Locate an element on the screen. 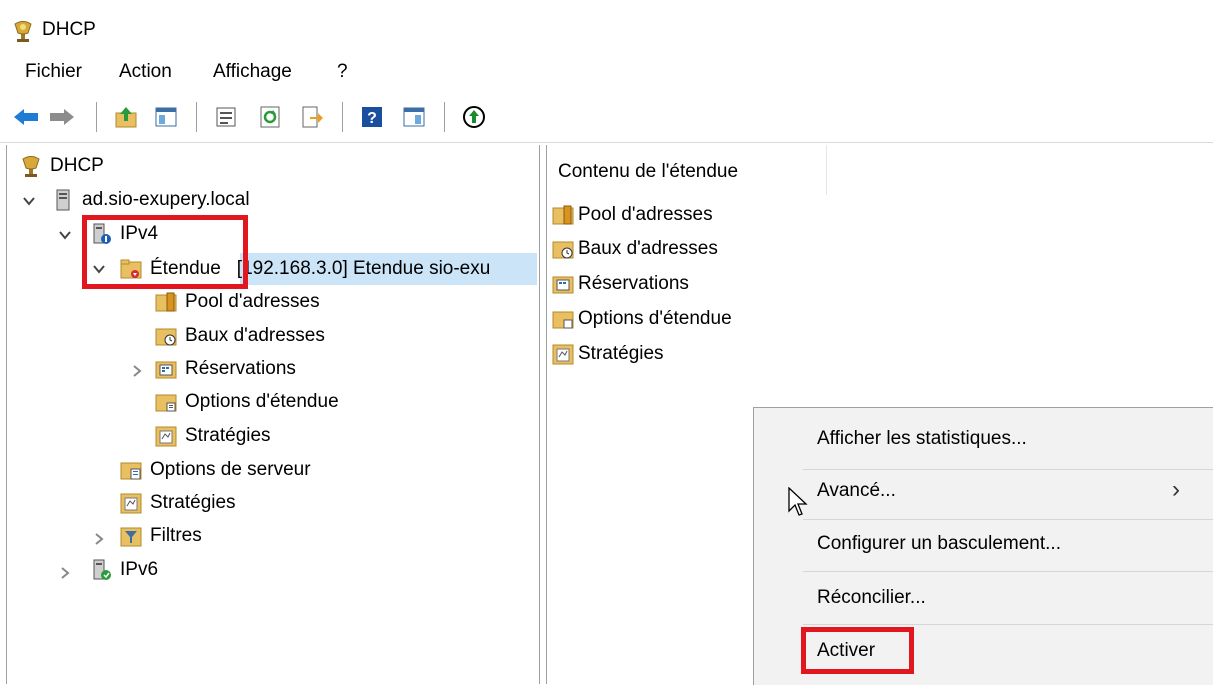  forward-arrow-icon is located at coordinates (62, 117).